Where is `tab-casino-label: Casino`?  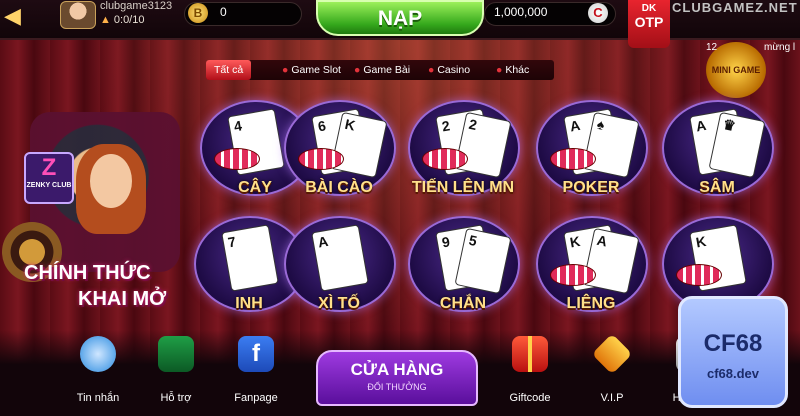
tab-casino-label: Casino is located at coordinates (454, 70).